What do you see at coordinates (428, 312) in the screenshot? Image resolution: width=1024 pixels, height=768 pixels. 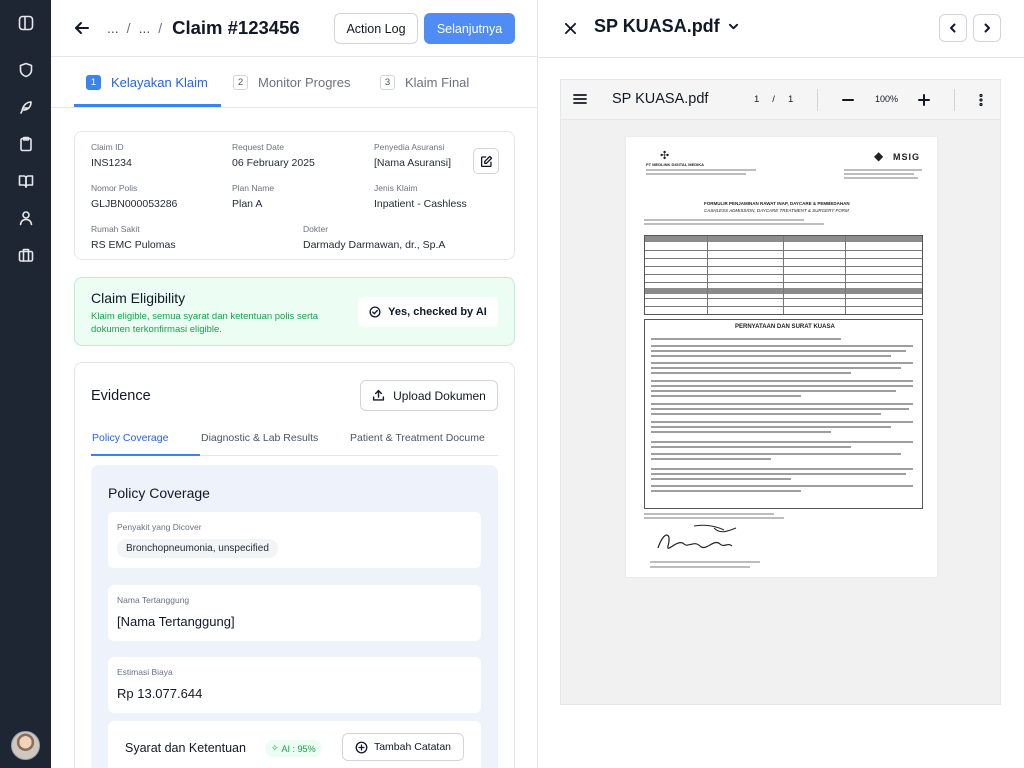 I see `eligibility-badge: Yes, checked by AI` at bounding box center [428, 312].